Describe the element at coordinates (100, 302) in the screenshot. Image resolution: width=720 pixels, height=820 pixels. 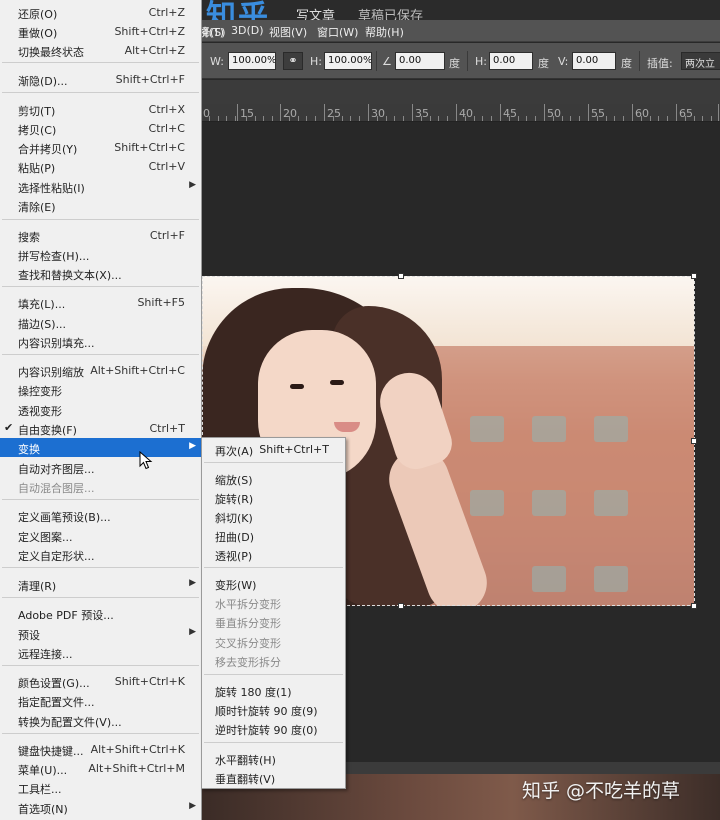
I see `edit-menu-item: 填充(L)... Shift+F5` at that location.